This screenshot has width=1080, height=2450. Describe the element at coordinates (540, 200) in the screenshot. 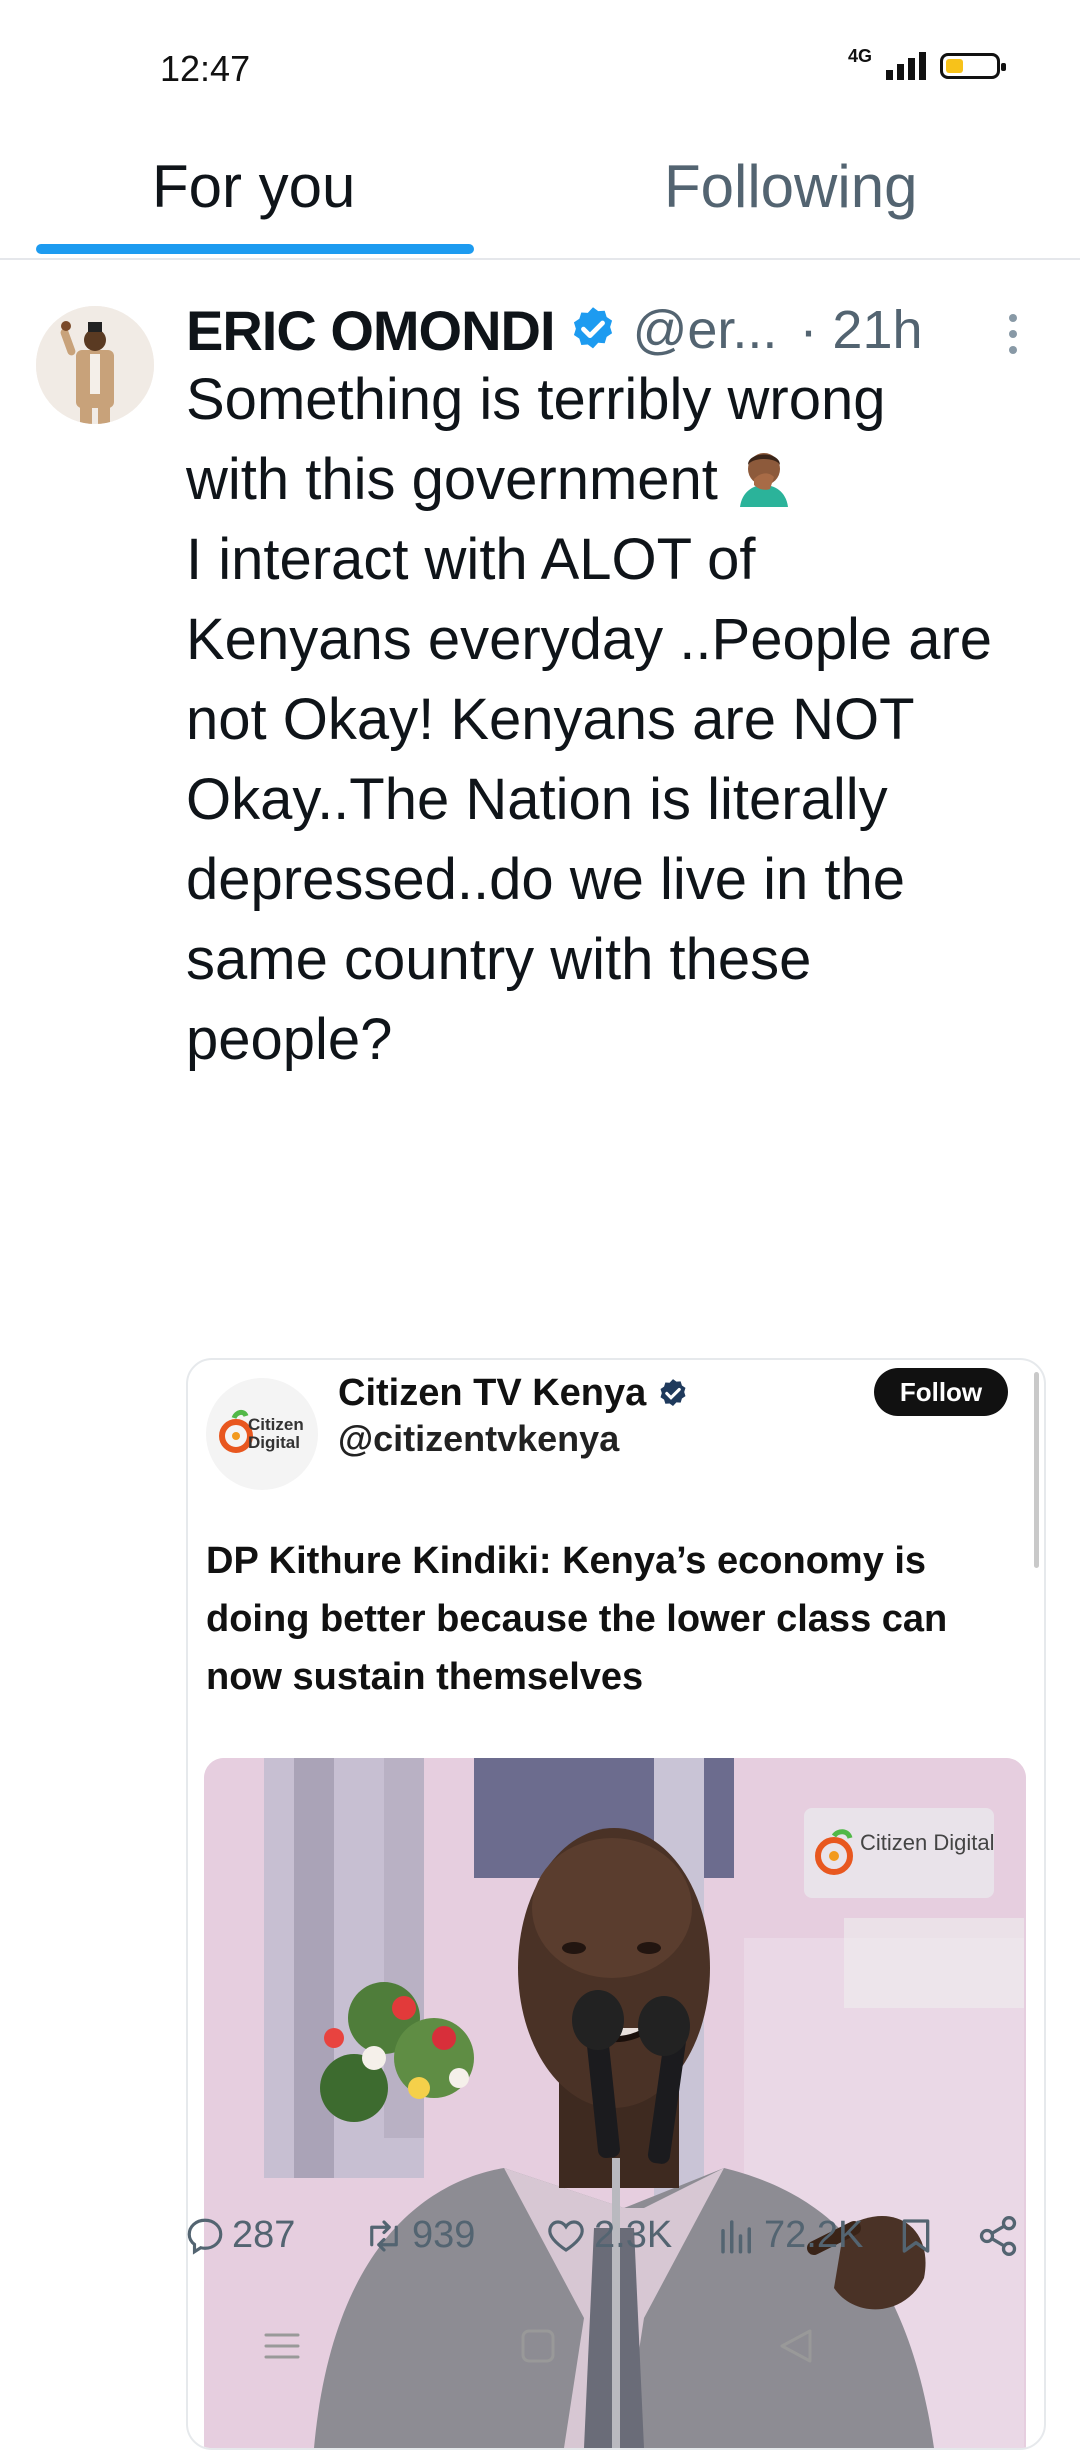

I see `timeline-tabs: For you Following` at that location.